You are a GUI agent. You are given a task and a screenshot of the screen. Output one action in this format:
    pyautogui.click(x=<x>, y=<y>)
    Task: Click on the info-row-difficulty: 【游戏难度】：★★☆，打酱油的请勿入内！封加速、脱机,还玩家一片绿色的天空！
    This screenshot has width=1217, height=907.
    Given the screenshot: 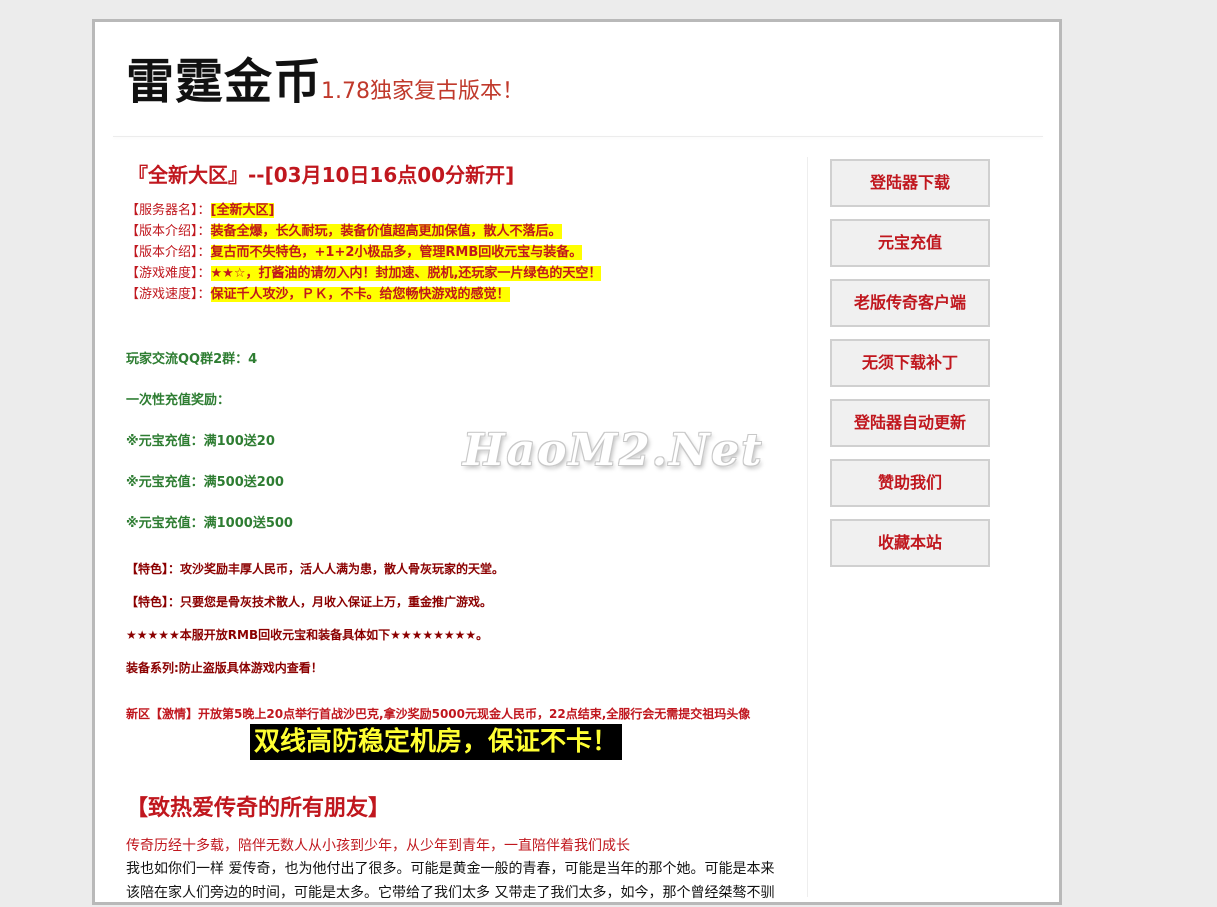 What is the action you would take?
    pyautogui.click(x=364, y=274)
    